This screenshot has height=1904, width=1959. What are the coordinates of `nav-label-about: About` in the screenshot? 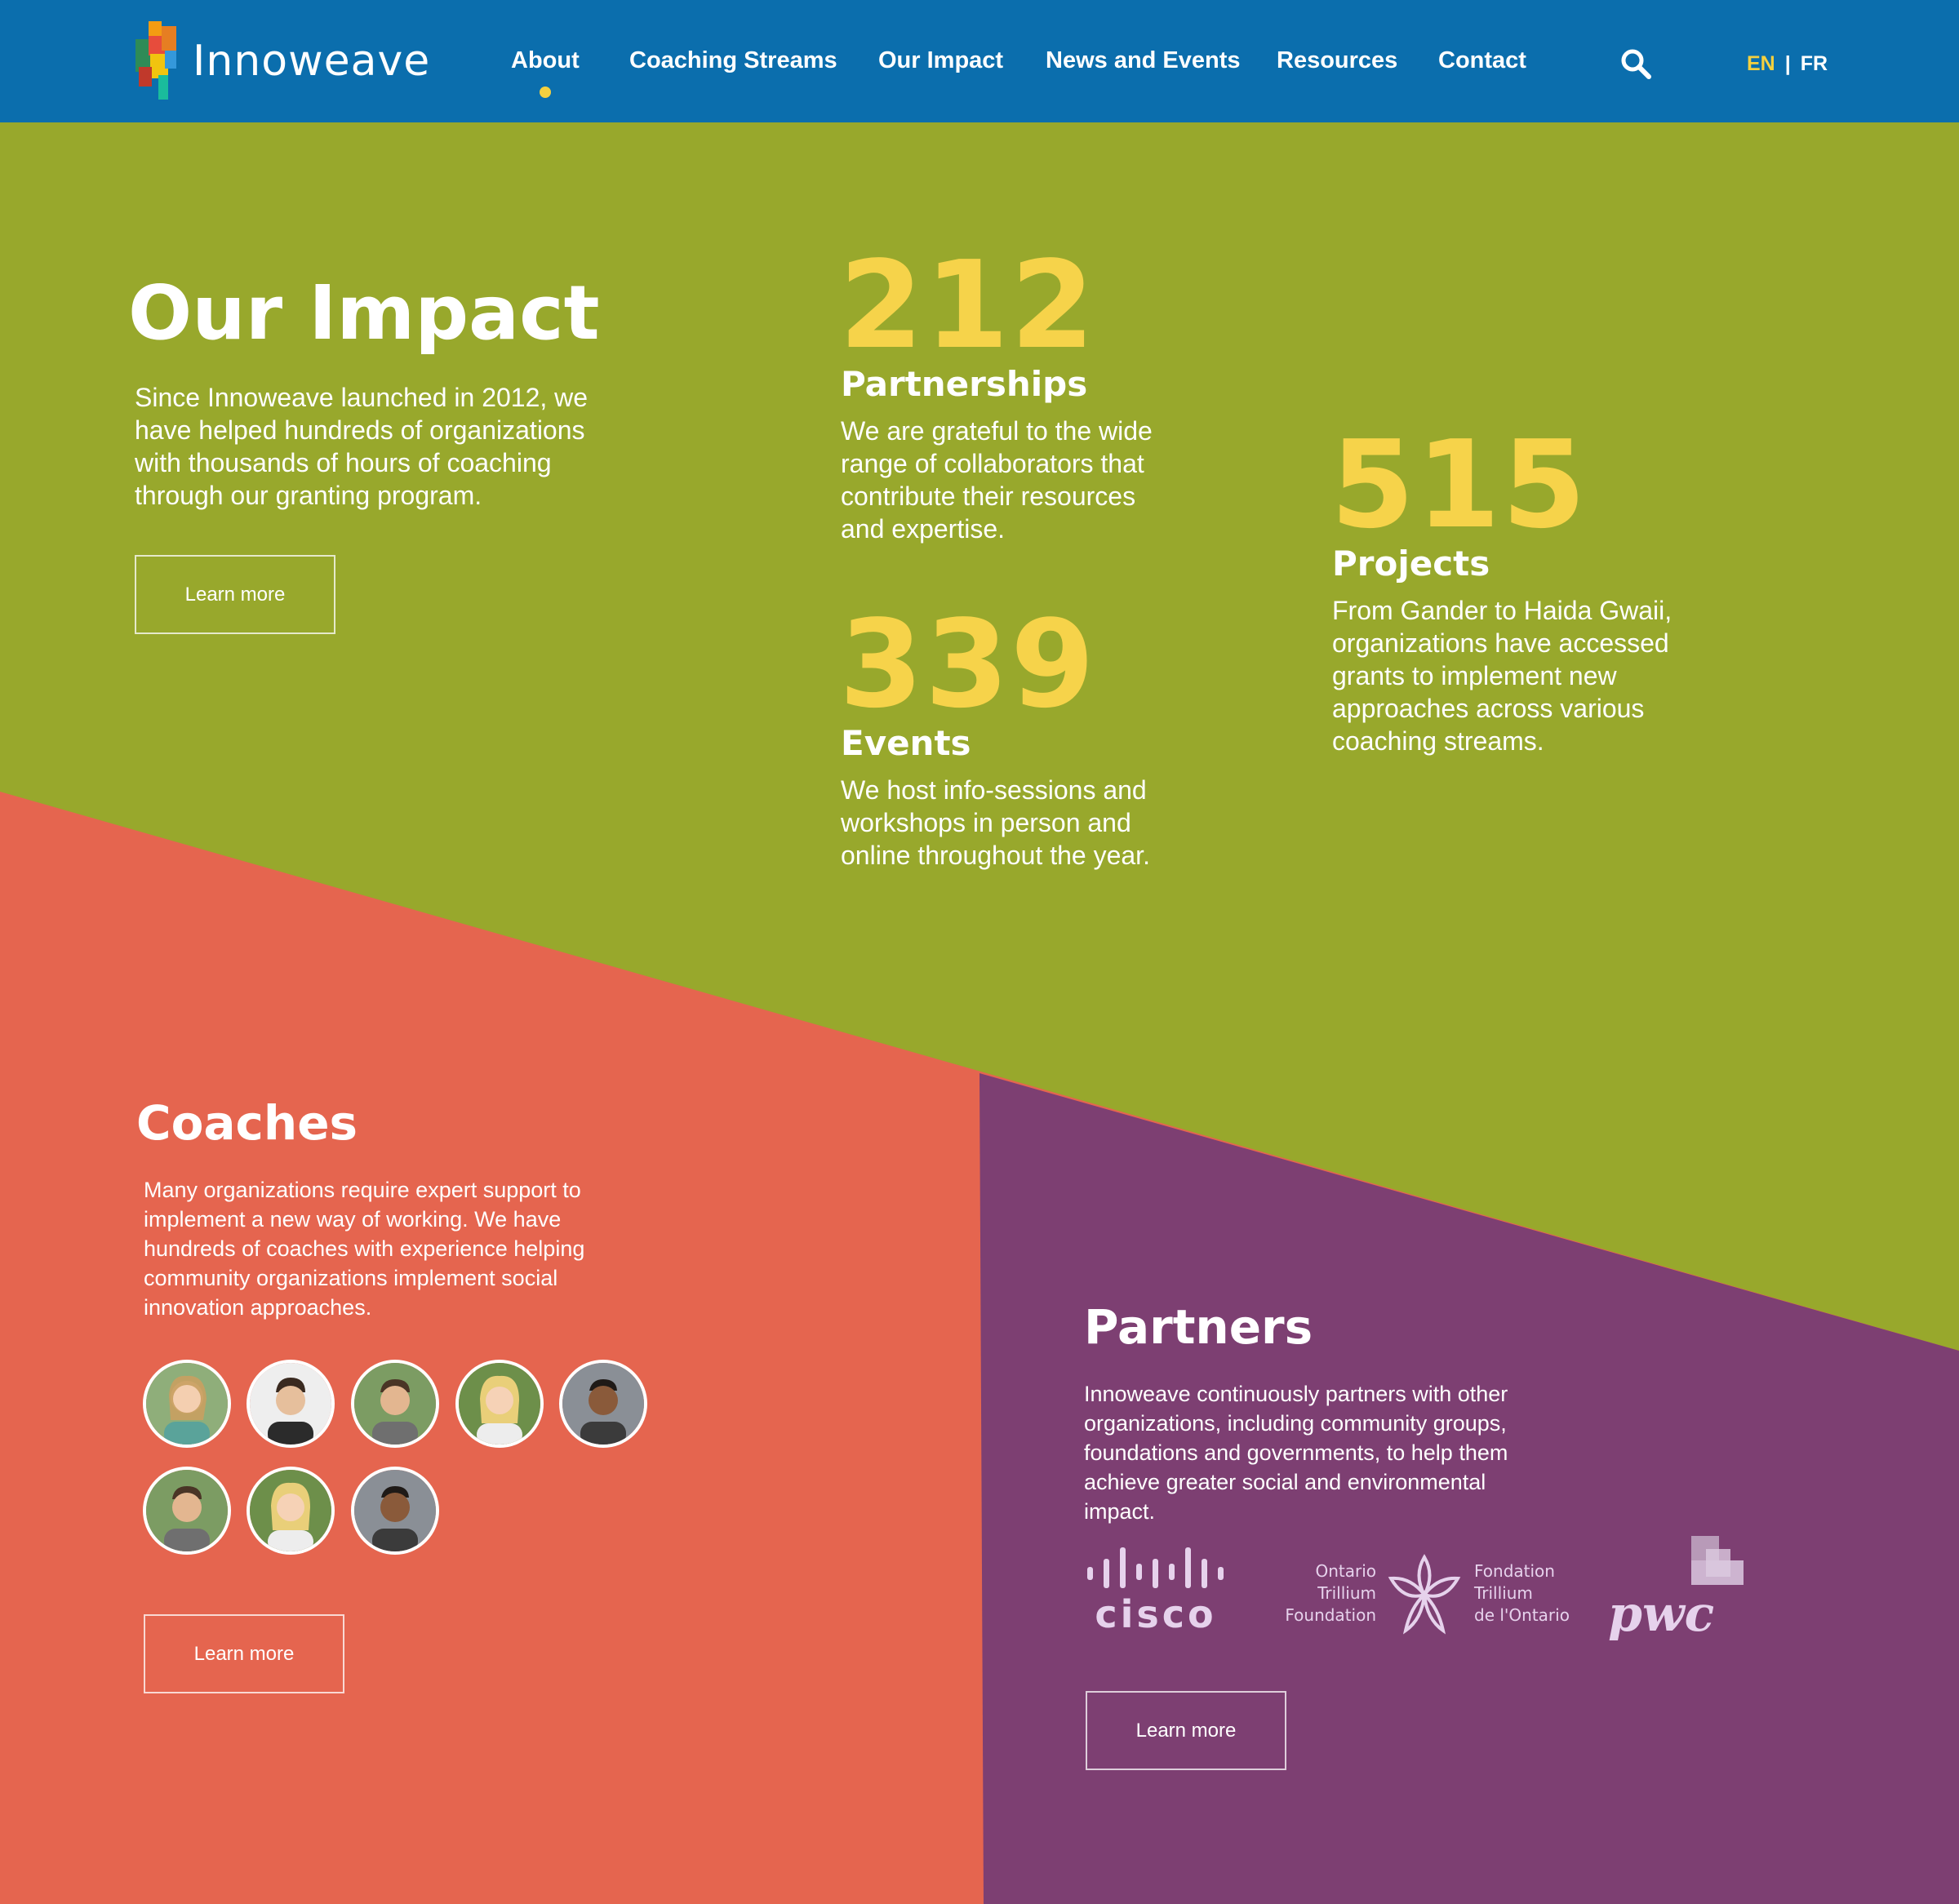 It's located at (545, 60).